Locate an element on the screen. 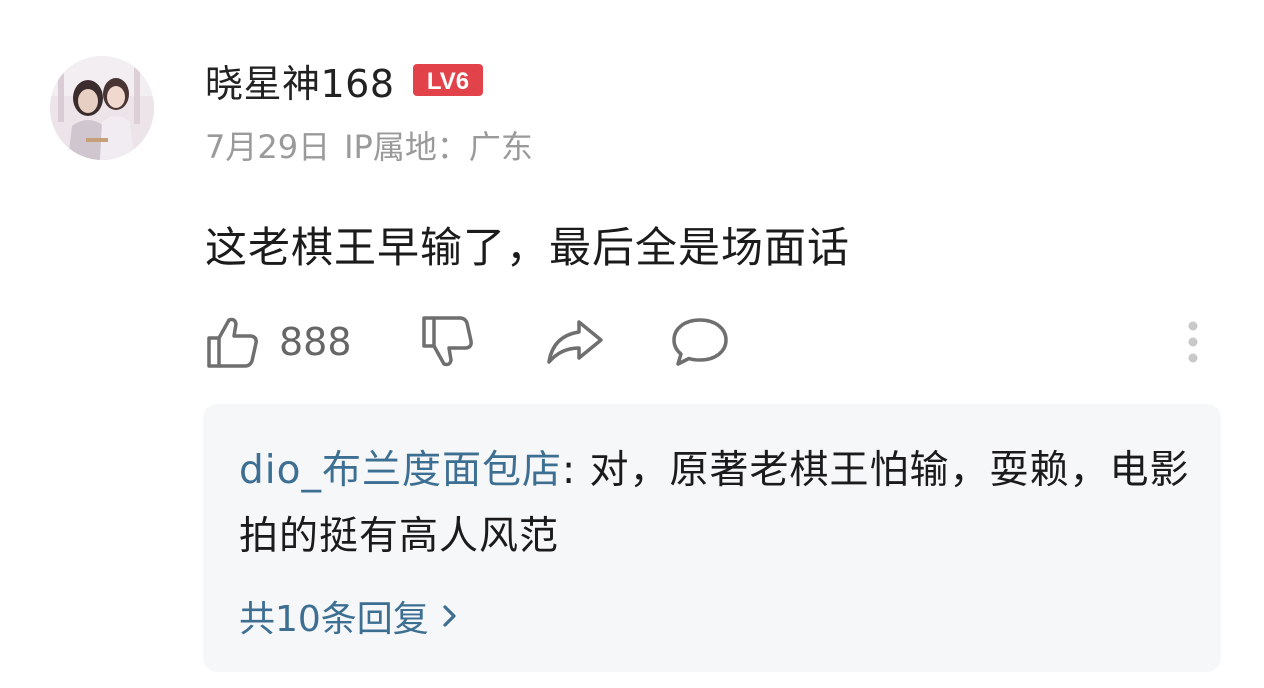 The height and width of the screenshot is (688, 1264). share-button is located at coordinates (575, 342).